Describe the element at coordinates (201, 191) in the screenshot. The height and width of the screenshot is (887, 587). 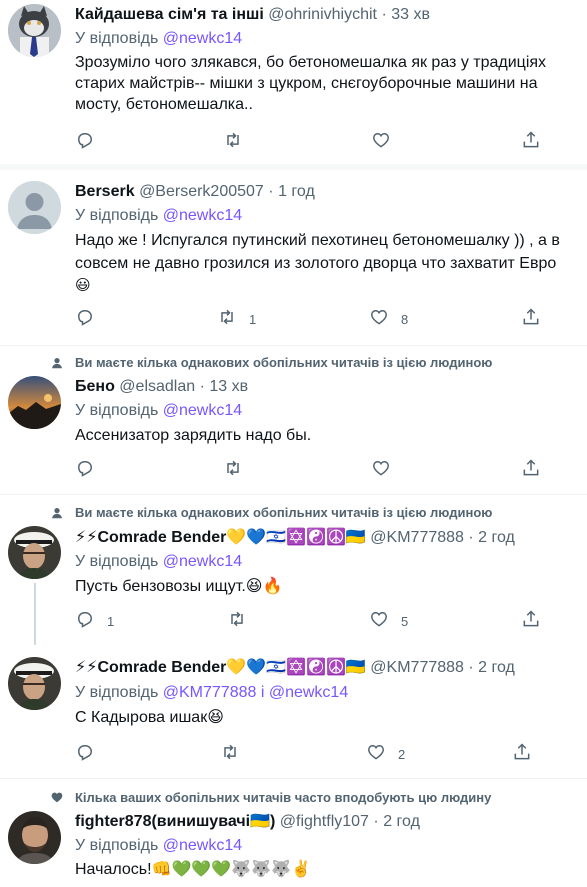
I see `author-handle: @Berserk200507` at that location.